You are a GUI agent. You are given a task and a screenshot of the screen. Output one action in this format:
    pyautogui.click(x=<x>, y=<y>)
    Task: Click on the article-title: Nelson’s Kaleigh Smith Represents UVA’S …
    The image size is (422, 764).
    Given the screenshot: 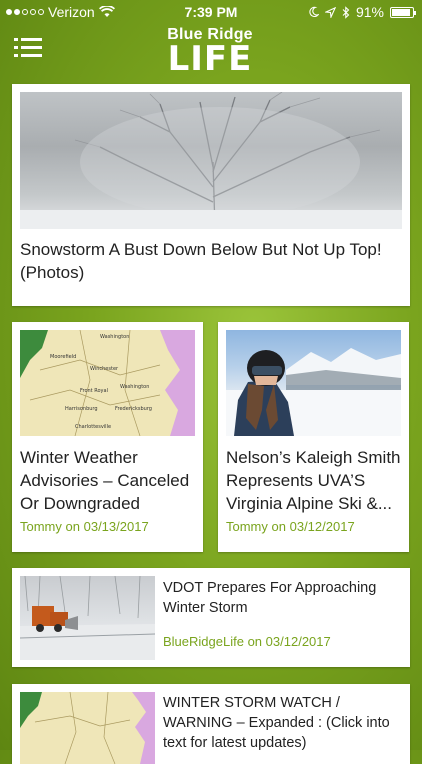 What is the action you would take?
    pyautogui.click(x=314, y=480)
    